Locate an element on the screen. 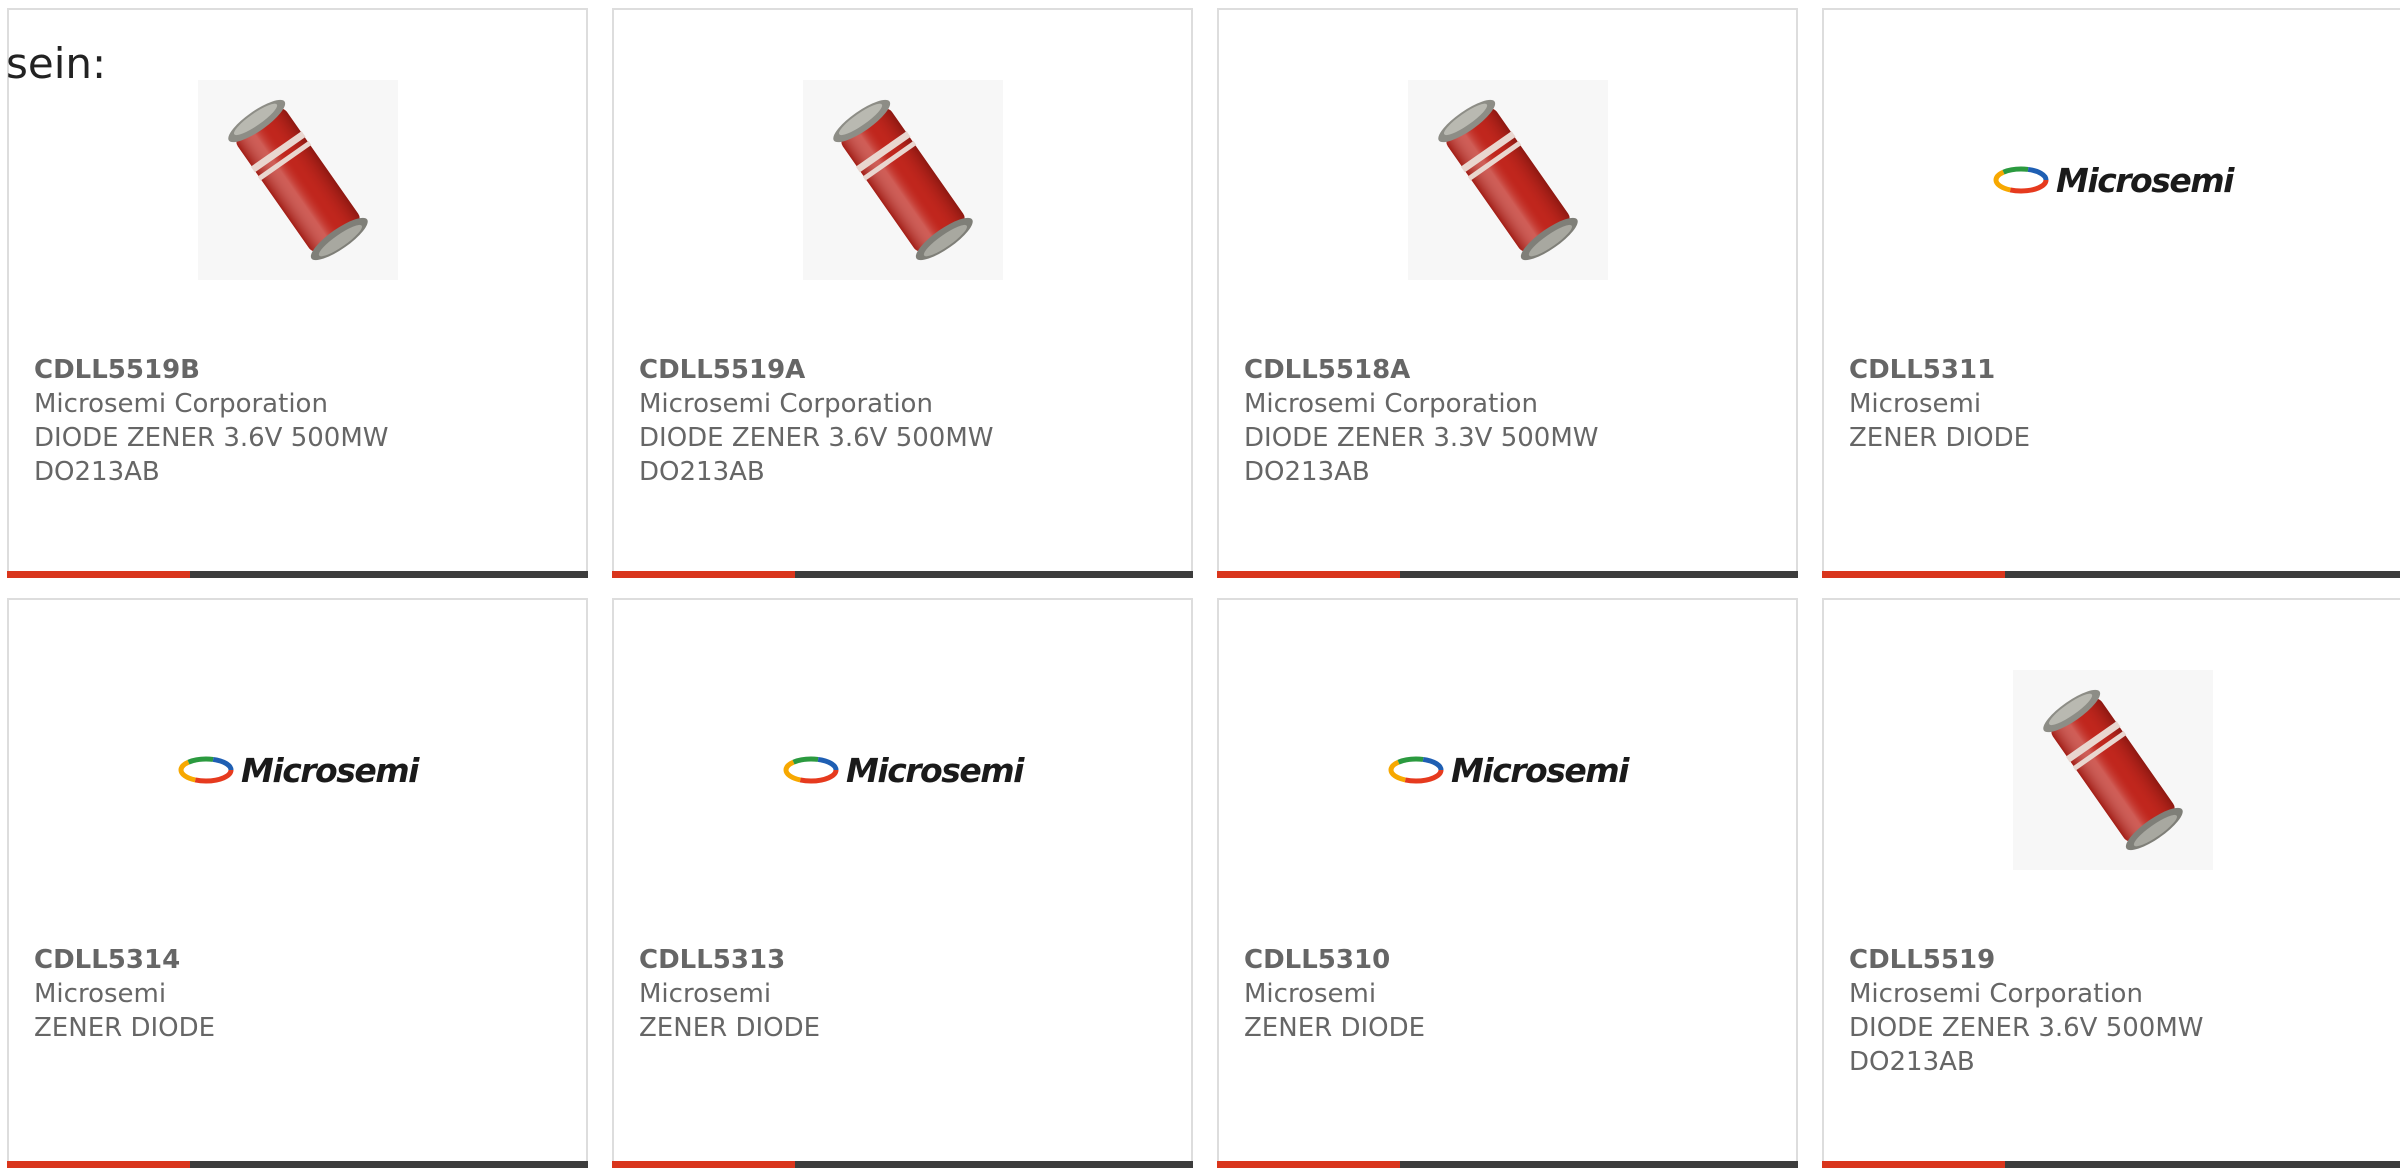 This screenshot has width=2400, height=1168. product-card: Microsemi CDLL5311 Microsemi ZENER DIODE is located at coordinates (2111, 293).